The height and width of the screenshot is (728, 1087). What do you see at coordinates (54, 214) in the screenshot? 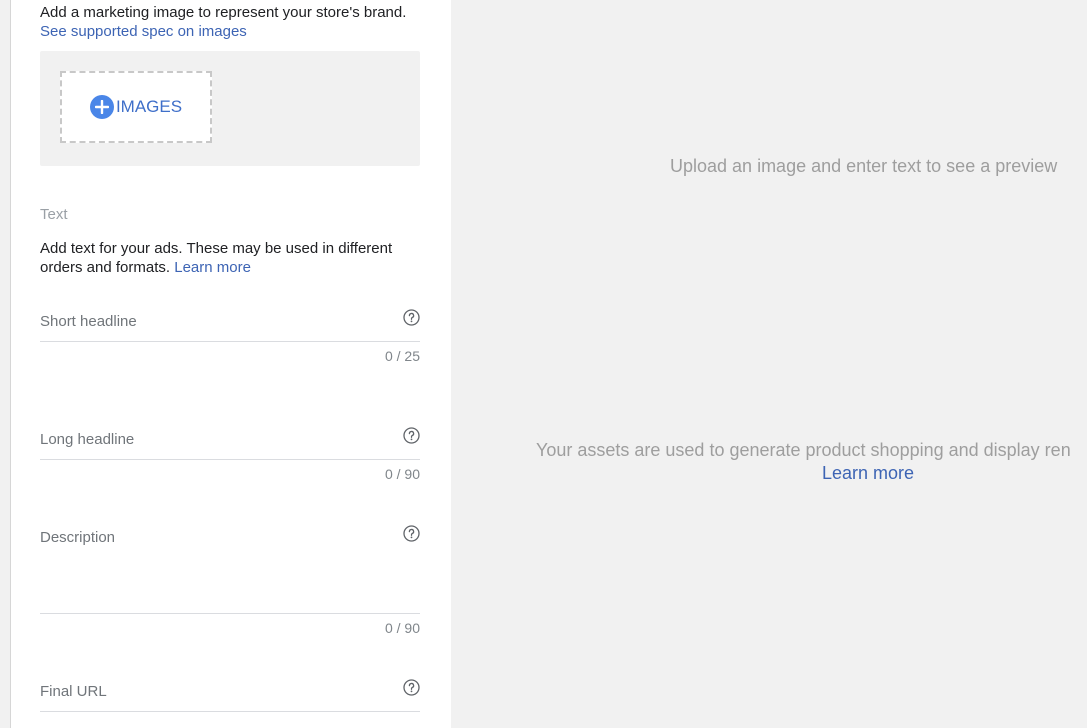
I see `text-section-heading: Text` at bounding box center [54, 214].